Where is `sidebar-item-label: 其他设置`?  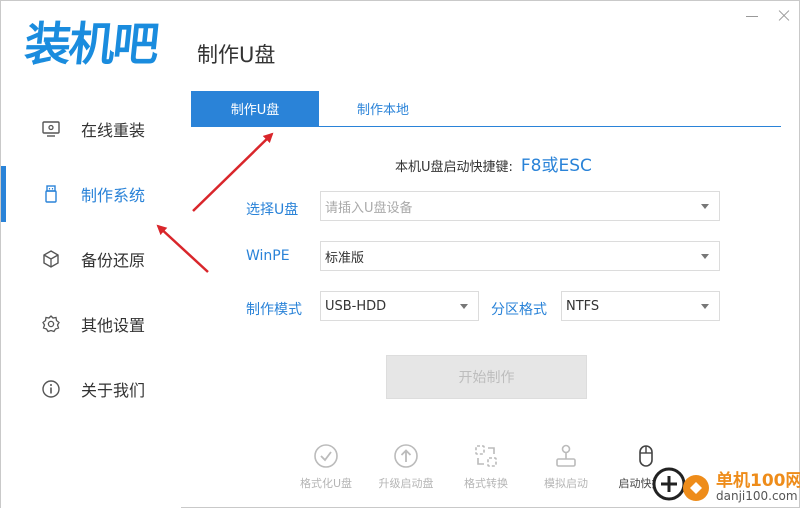 sidebar-item-label: 其他设置 is located at coordinates (113, 325).